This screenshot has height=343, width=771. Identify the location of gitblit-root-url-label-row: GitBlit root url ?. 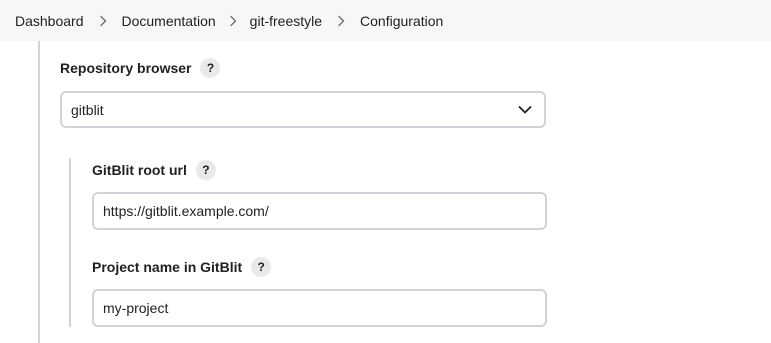
(154, 170).